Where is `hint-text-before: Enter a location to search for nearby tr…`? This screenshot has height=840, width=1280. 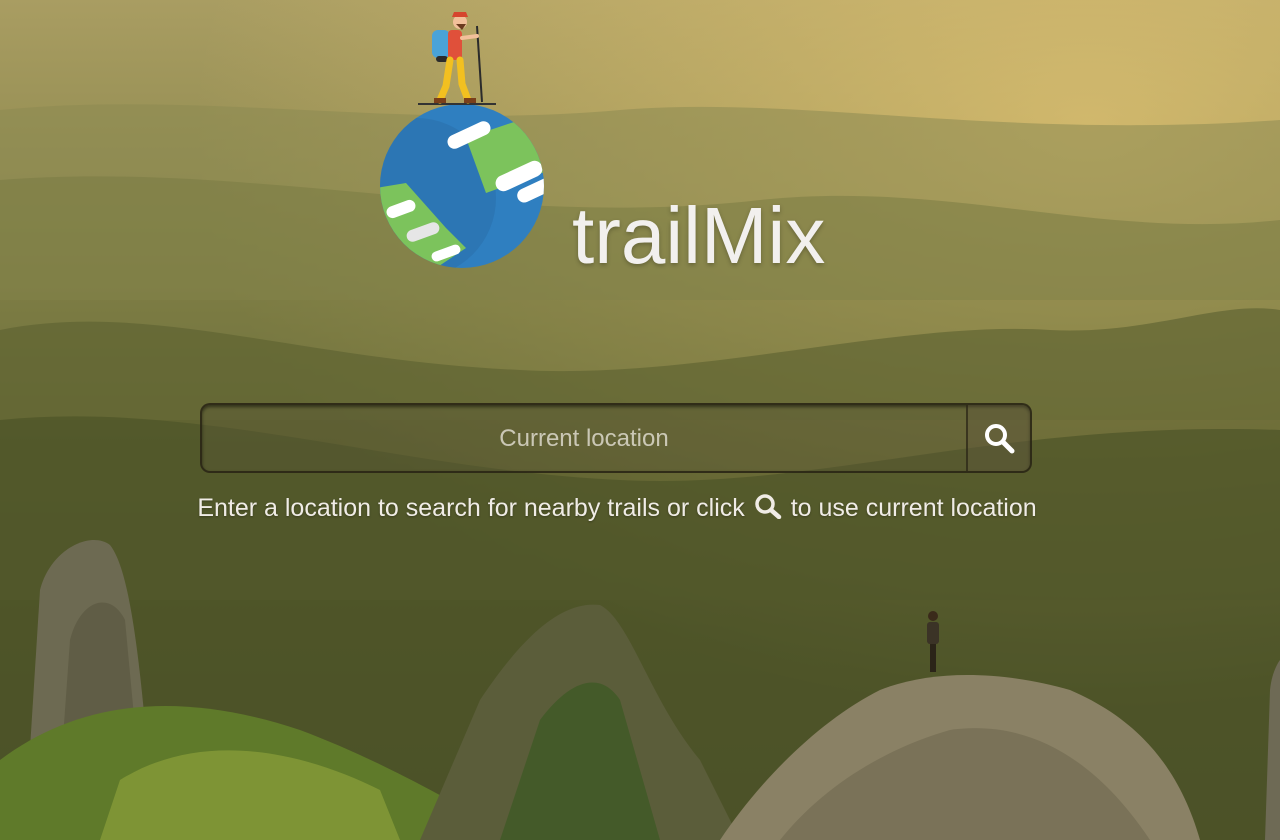
hint-text-before: Enter a location to search for nearby tr… is located at coordinates (471, 508).